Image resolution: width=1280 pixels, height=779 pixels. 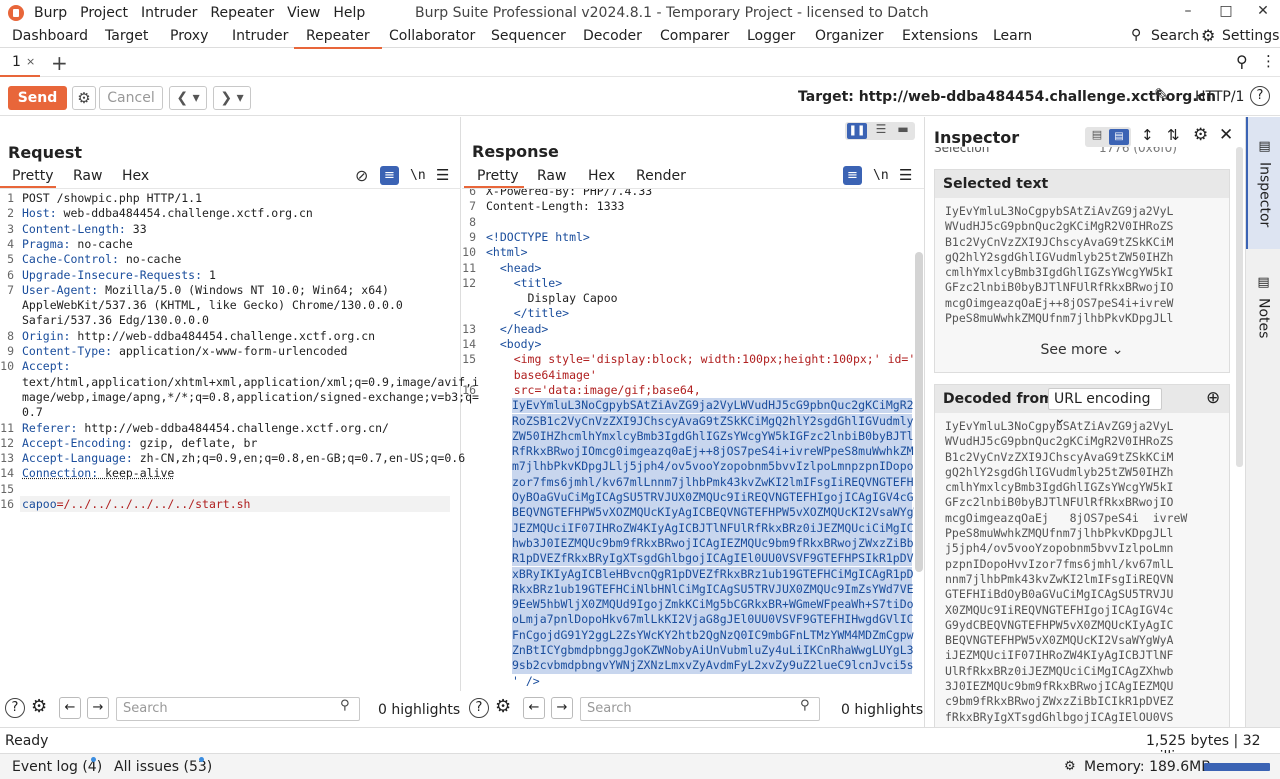 I want to click on response-scrollbar, so click(x=919, y=412).